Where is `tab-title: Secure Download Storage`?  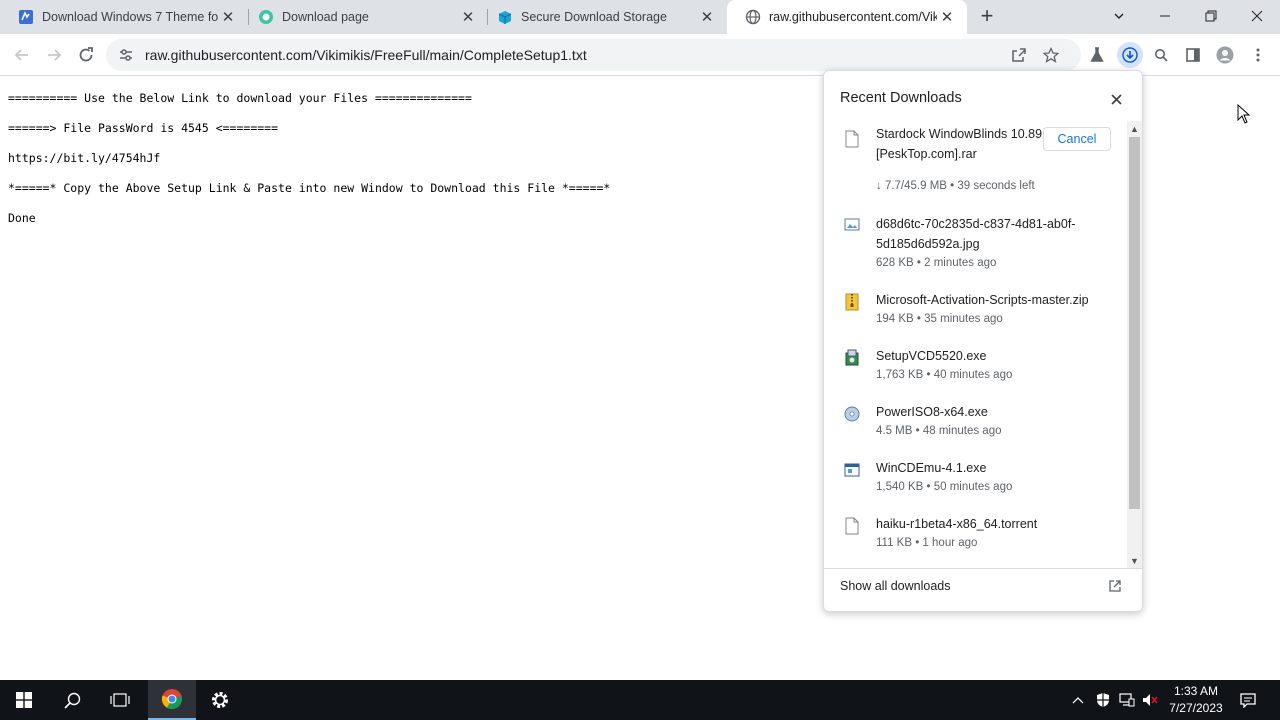
tab-title: Secure Download Storage is located at coordinates (594, 17).